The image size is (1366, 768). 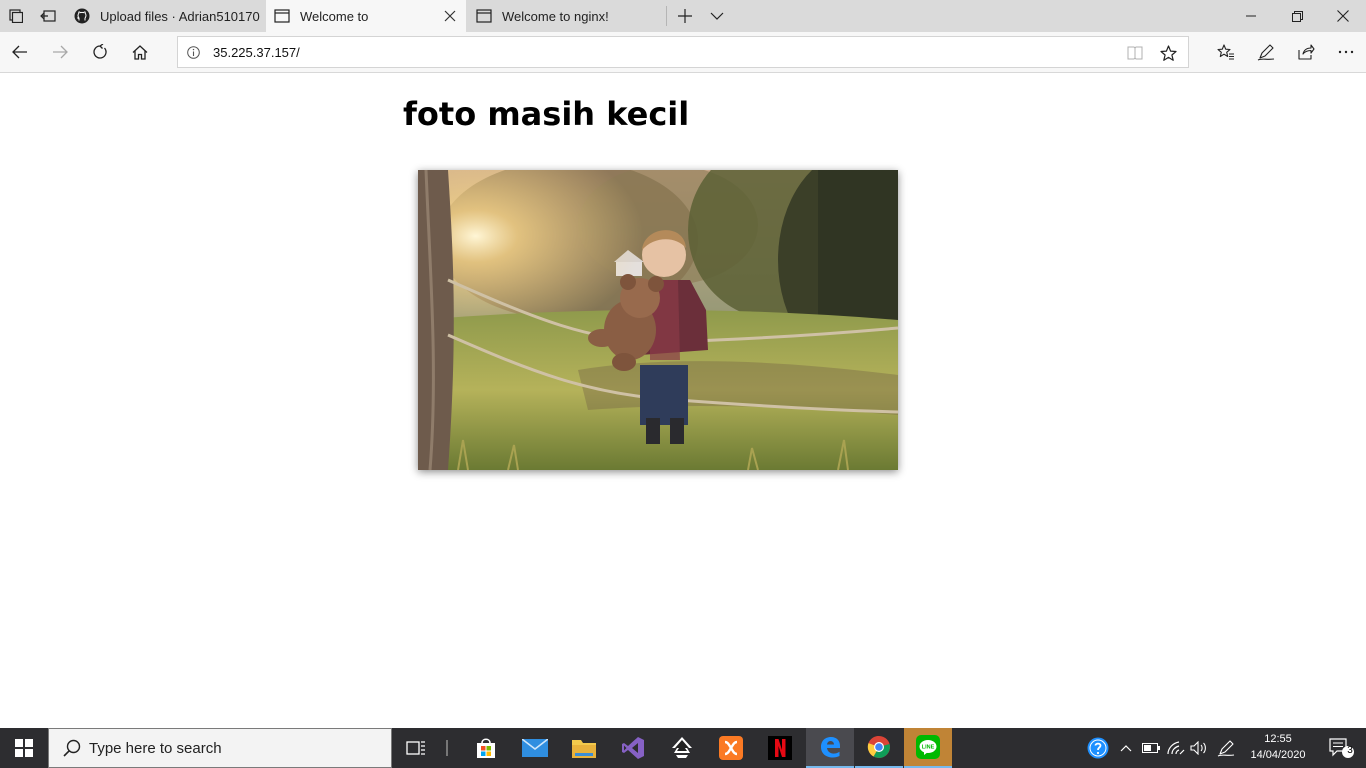 What do you see at coordinates (1151, 748) in the screenshot?
I see `battery-icon` at bounding box center [1151, 748].